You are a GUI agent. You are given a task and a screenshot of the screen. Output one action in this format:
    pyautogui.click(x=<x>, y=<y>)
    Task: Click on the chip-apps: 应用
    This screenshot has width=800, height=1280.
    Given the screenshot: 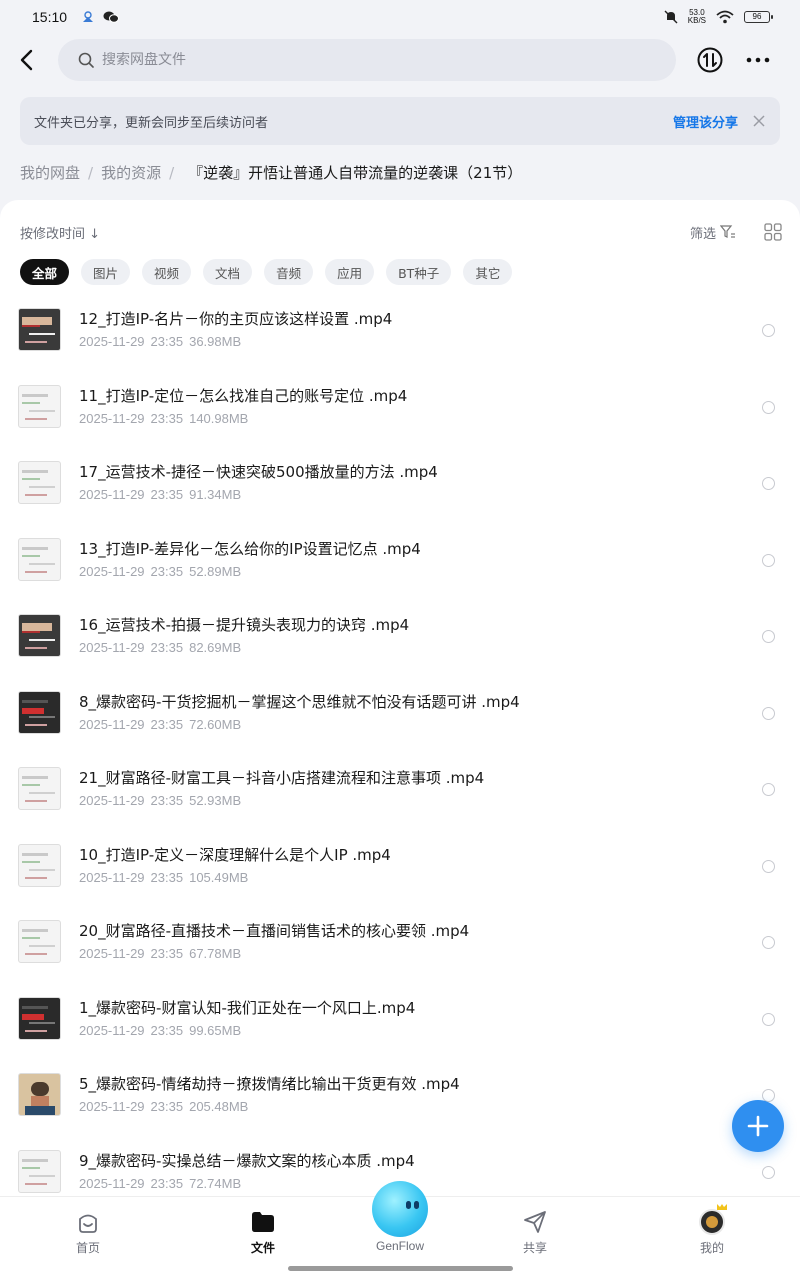 What is the action you would take?
    pyautogui.click(x=350, y=272)
    